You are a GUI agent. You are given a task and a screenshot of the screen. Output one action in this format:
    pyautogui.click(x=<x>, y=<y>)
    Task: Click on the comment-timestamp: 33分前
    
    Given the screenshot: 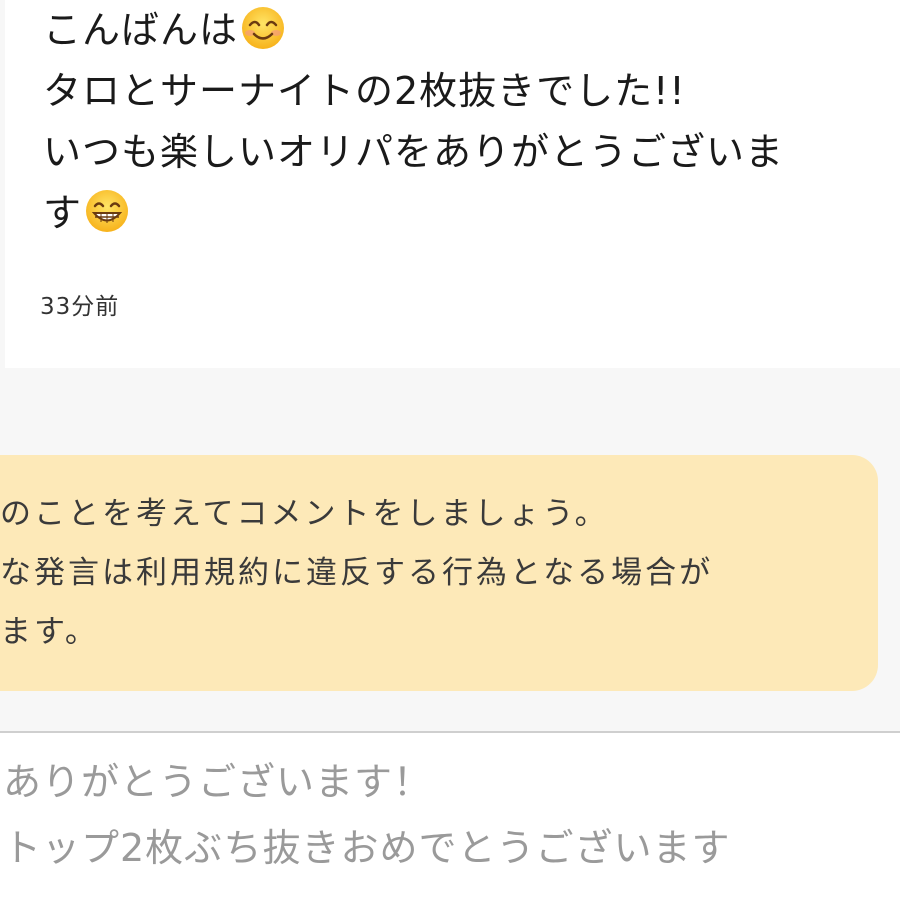 What is the action you would take?
    pyautogui.click(x=80, y=307)
    